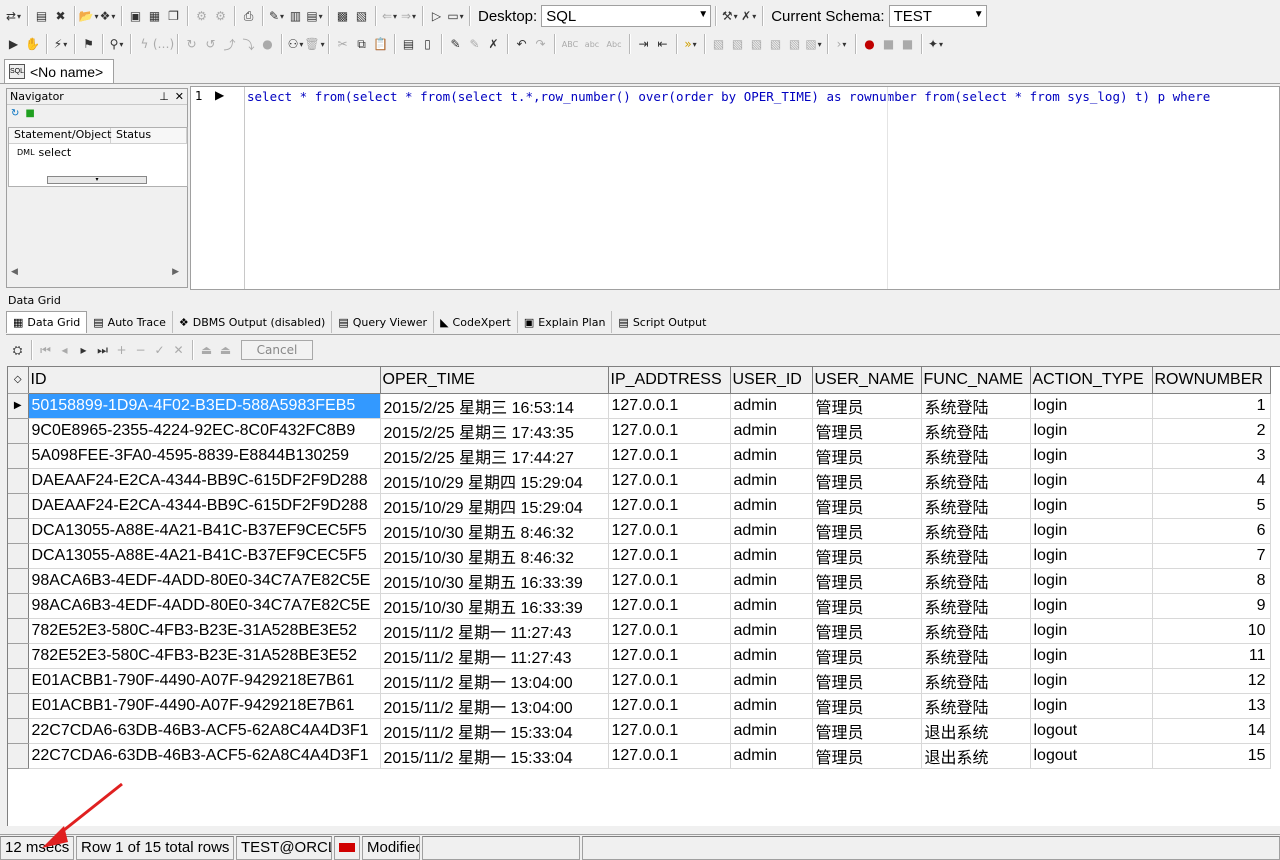 This screenshot has width=1280, height=860. What do you see at coordinates (102, 350) in the screenshot?
I see `last-record-icon: ⏭` at bounding box center [102, 350].